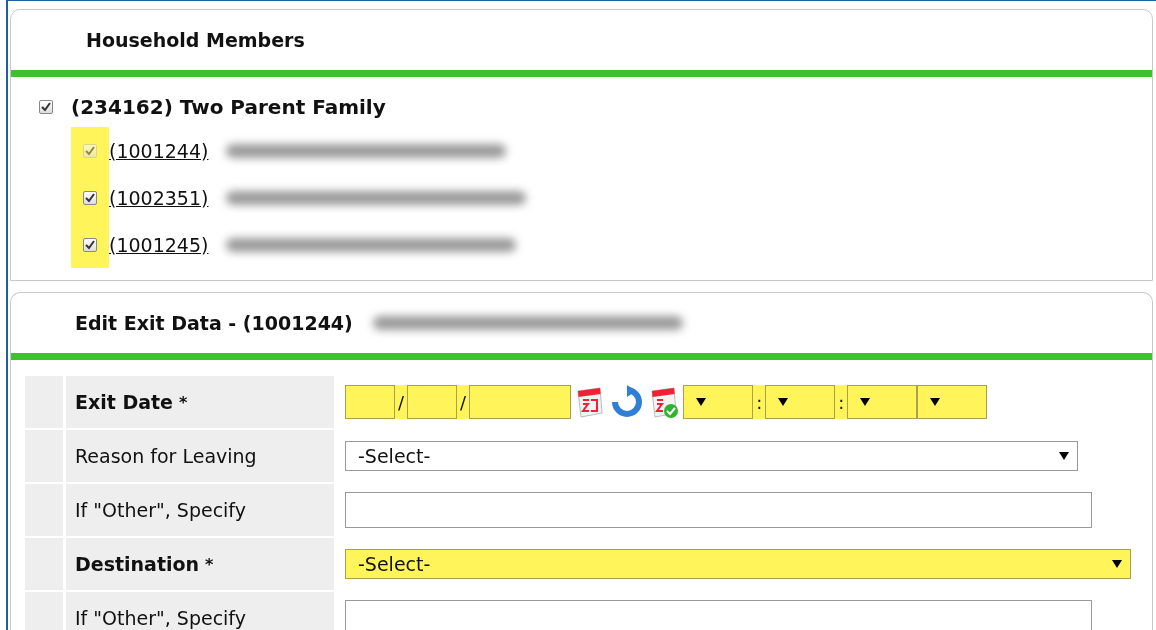  I want to click on field-label: Reason for Leaving, so click(166, 456).